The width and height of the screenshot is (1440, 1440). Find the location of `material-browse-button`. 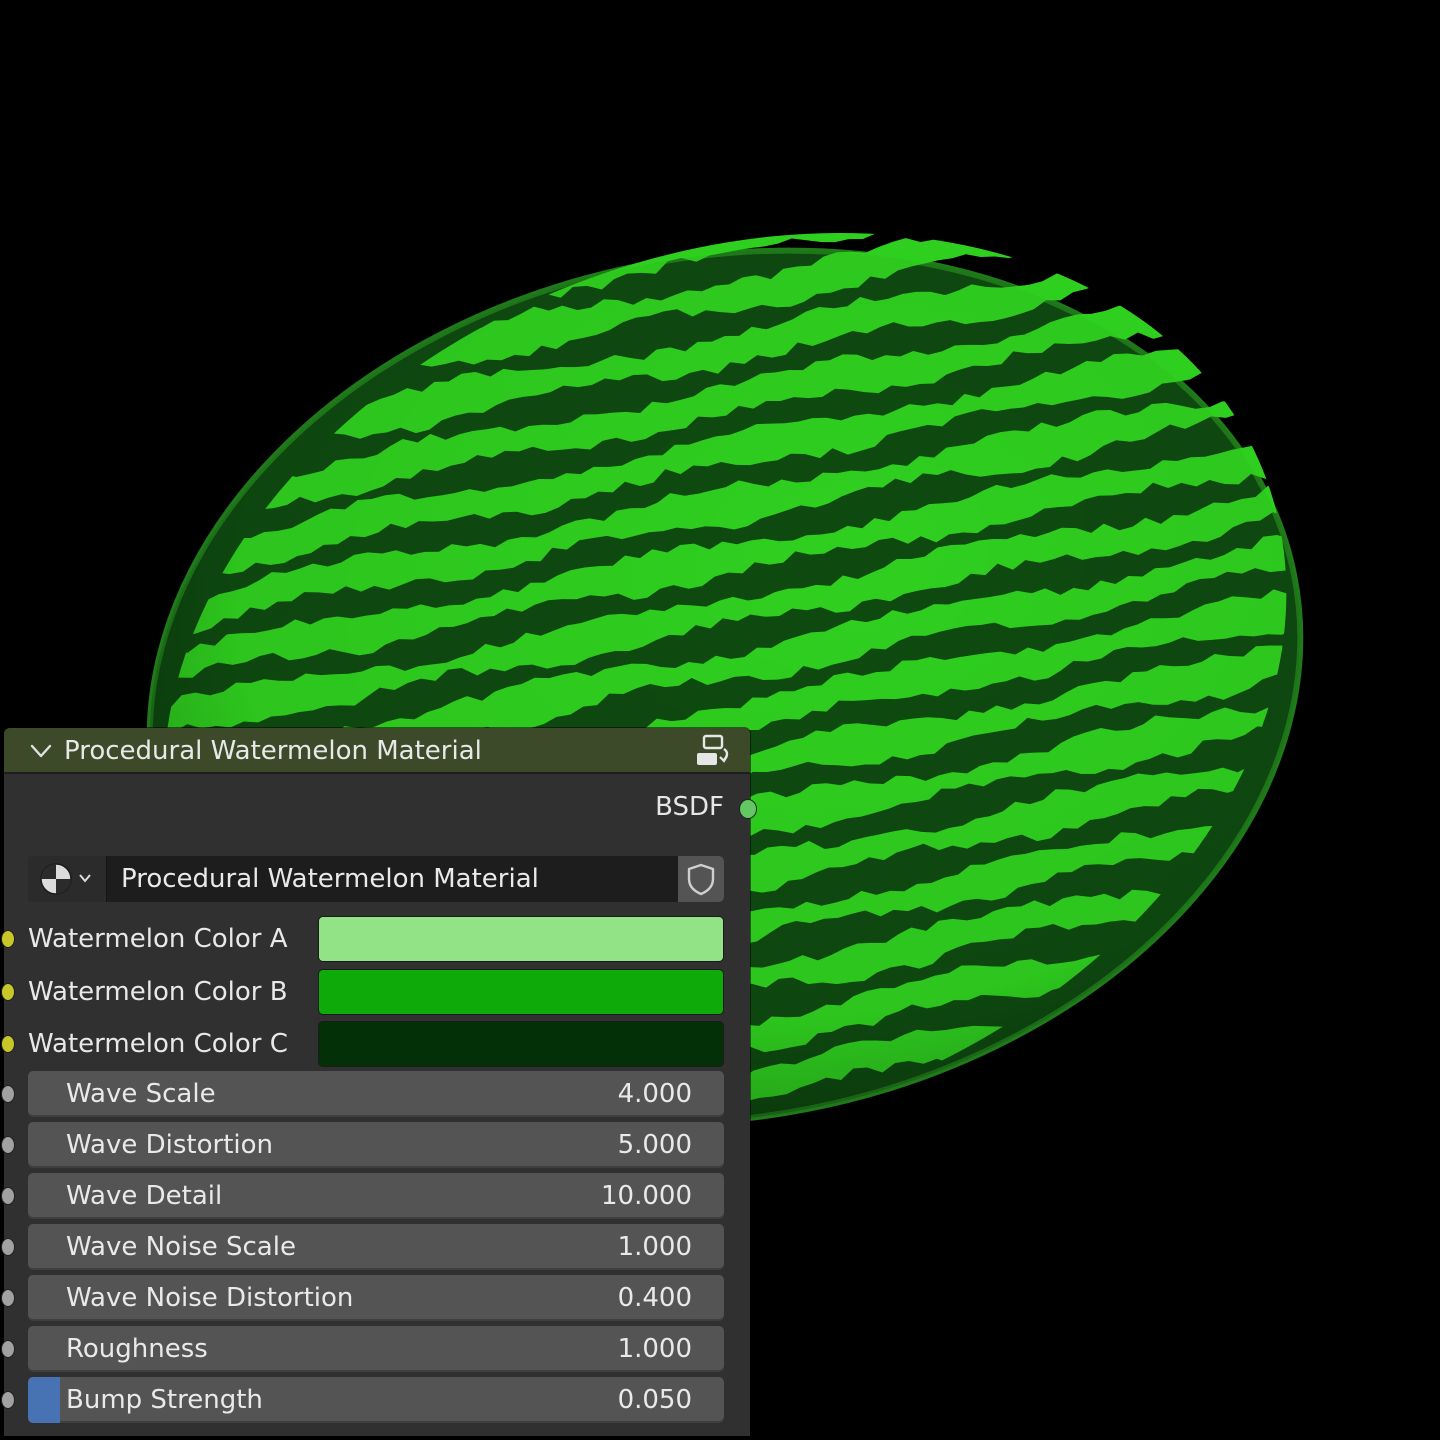

material-browse-button is located at coordinates (67, 879).